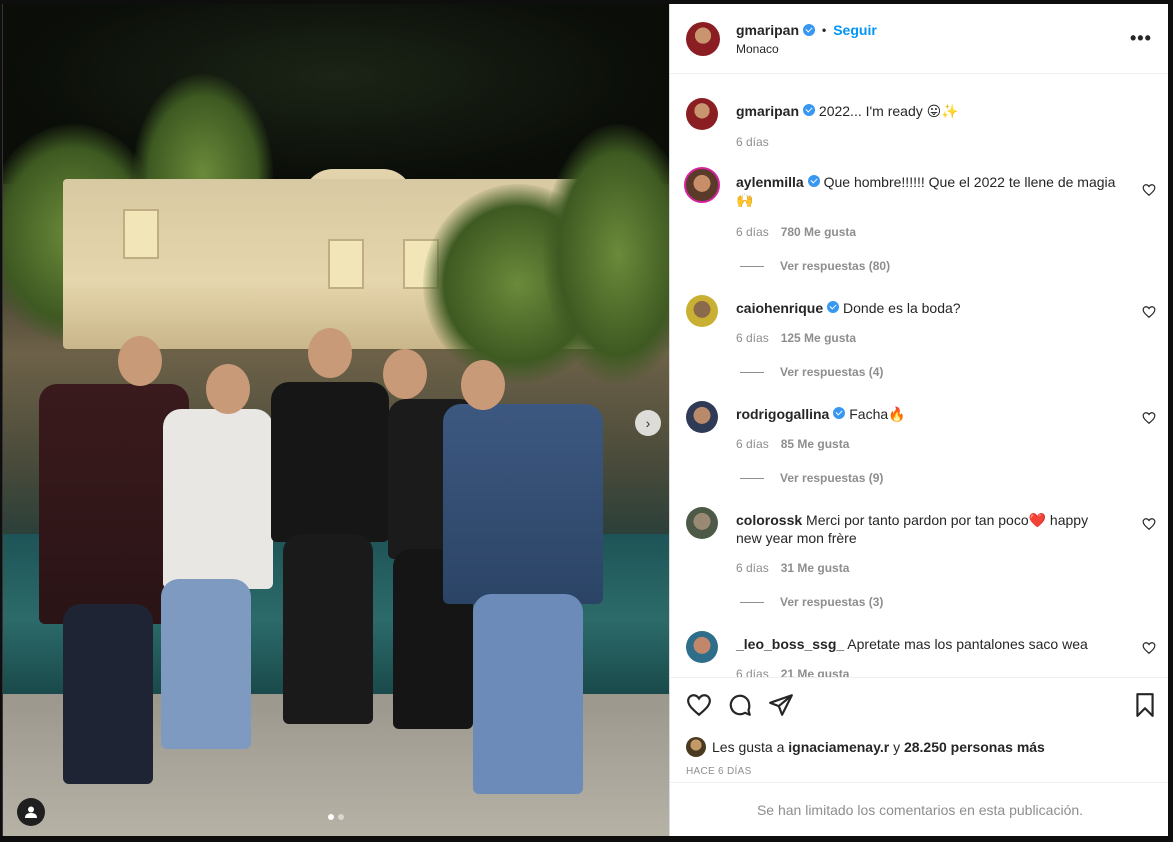 The image size is (1173, 842). I want to click on more-icon: •••, so click(1141, 38).